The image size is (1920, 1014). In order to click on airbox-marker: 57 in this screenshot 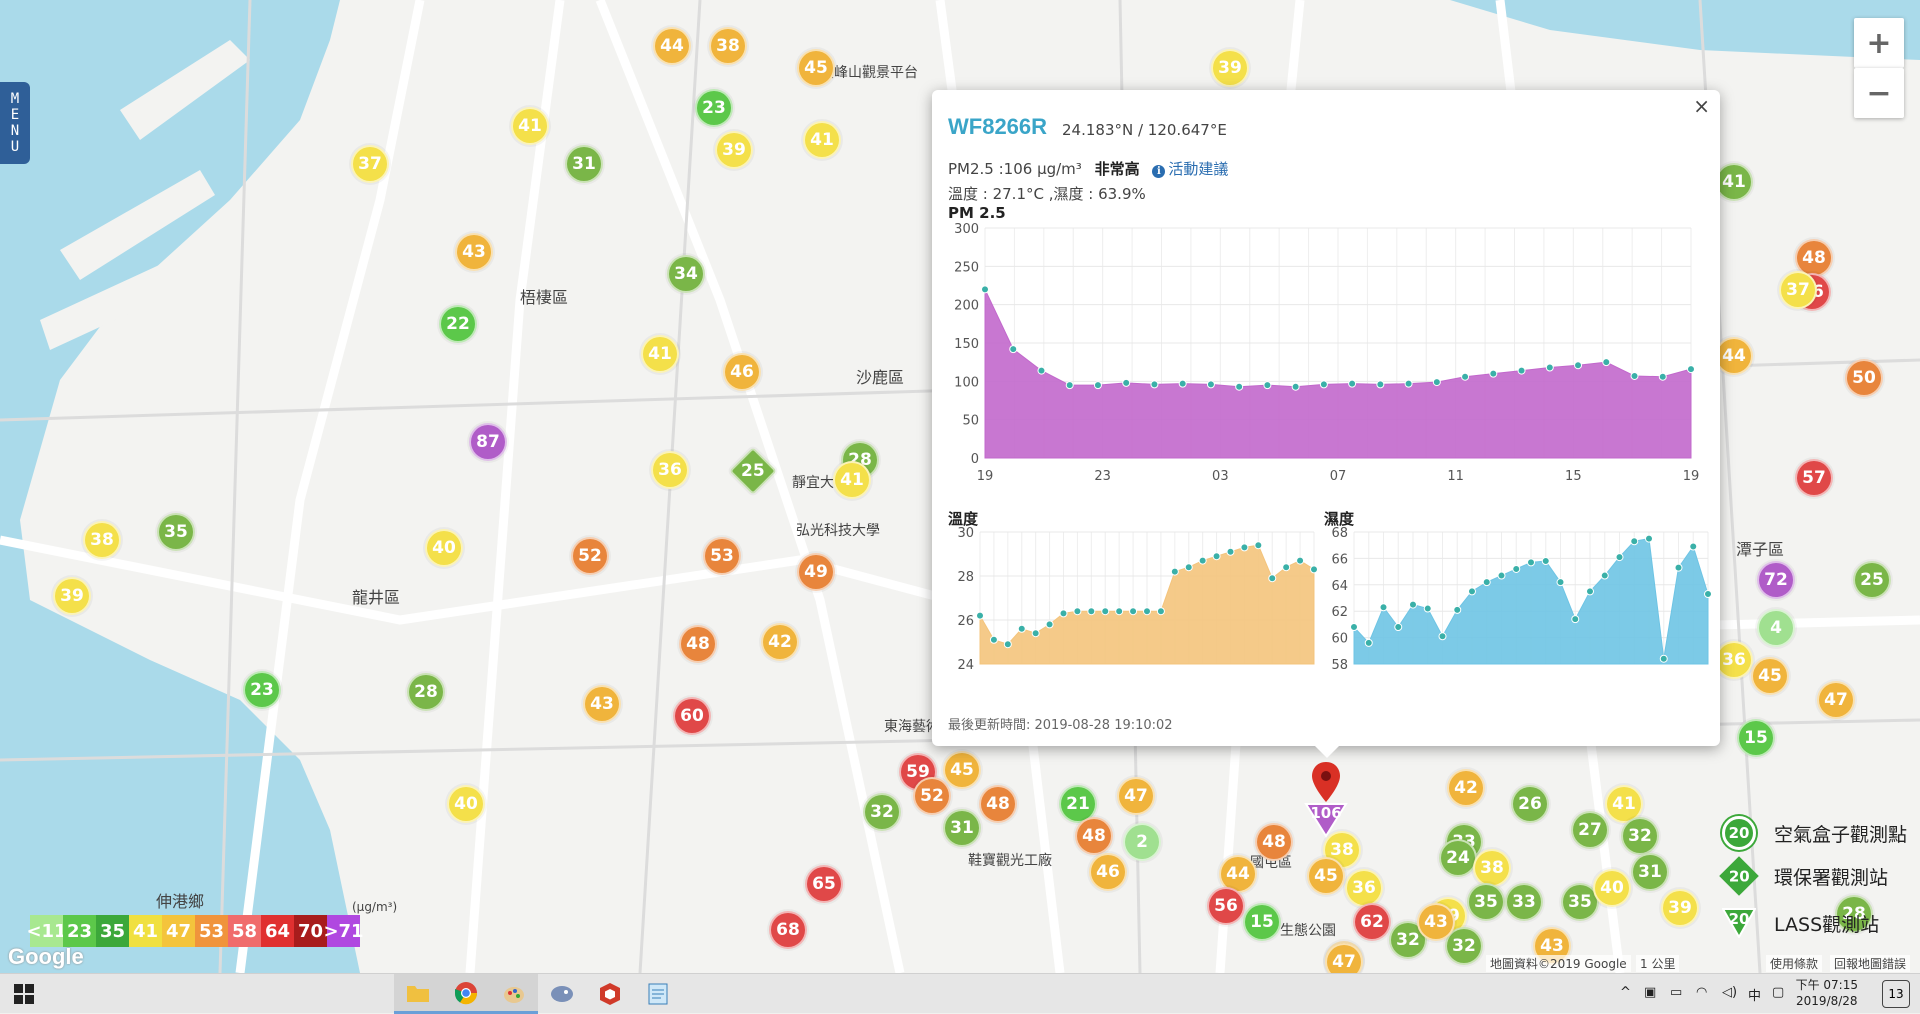, I will do `click(1814, 478)`.